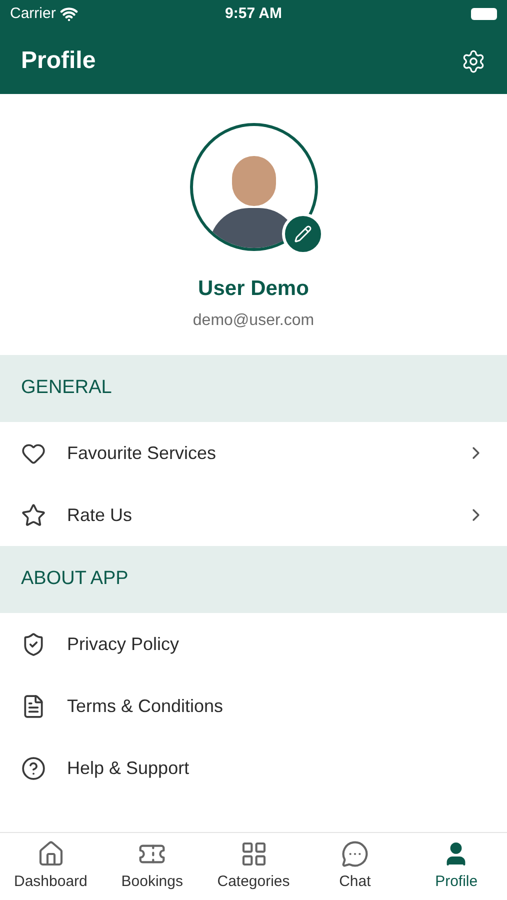 The image size is (507, 900). I want to click on pencil-icon, so click(303, 234).